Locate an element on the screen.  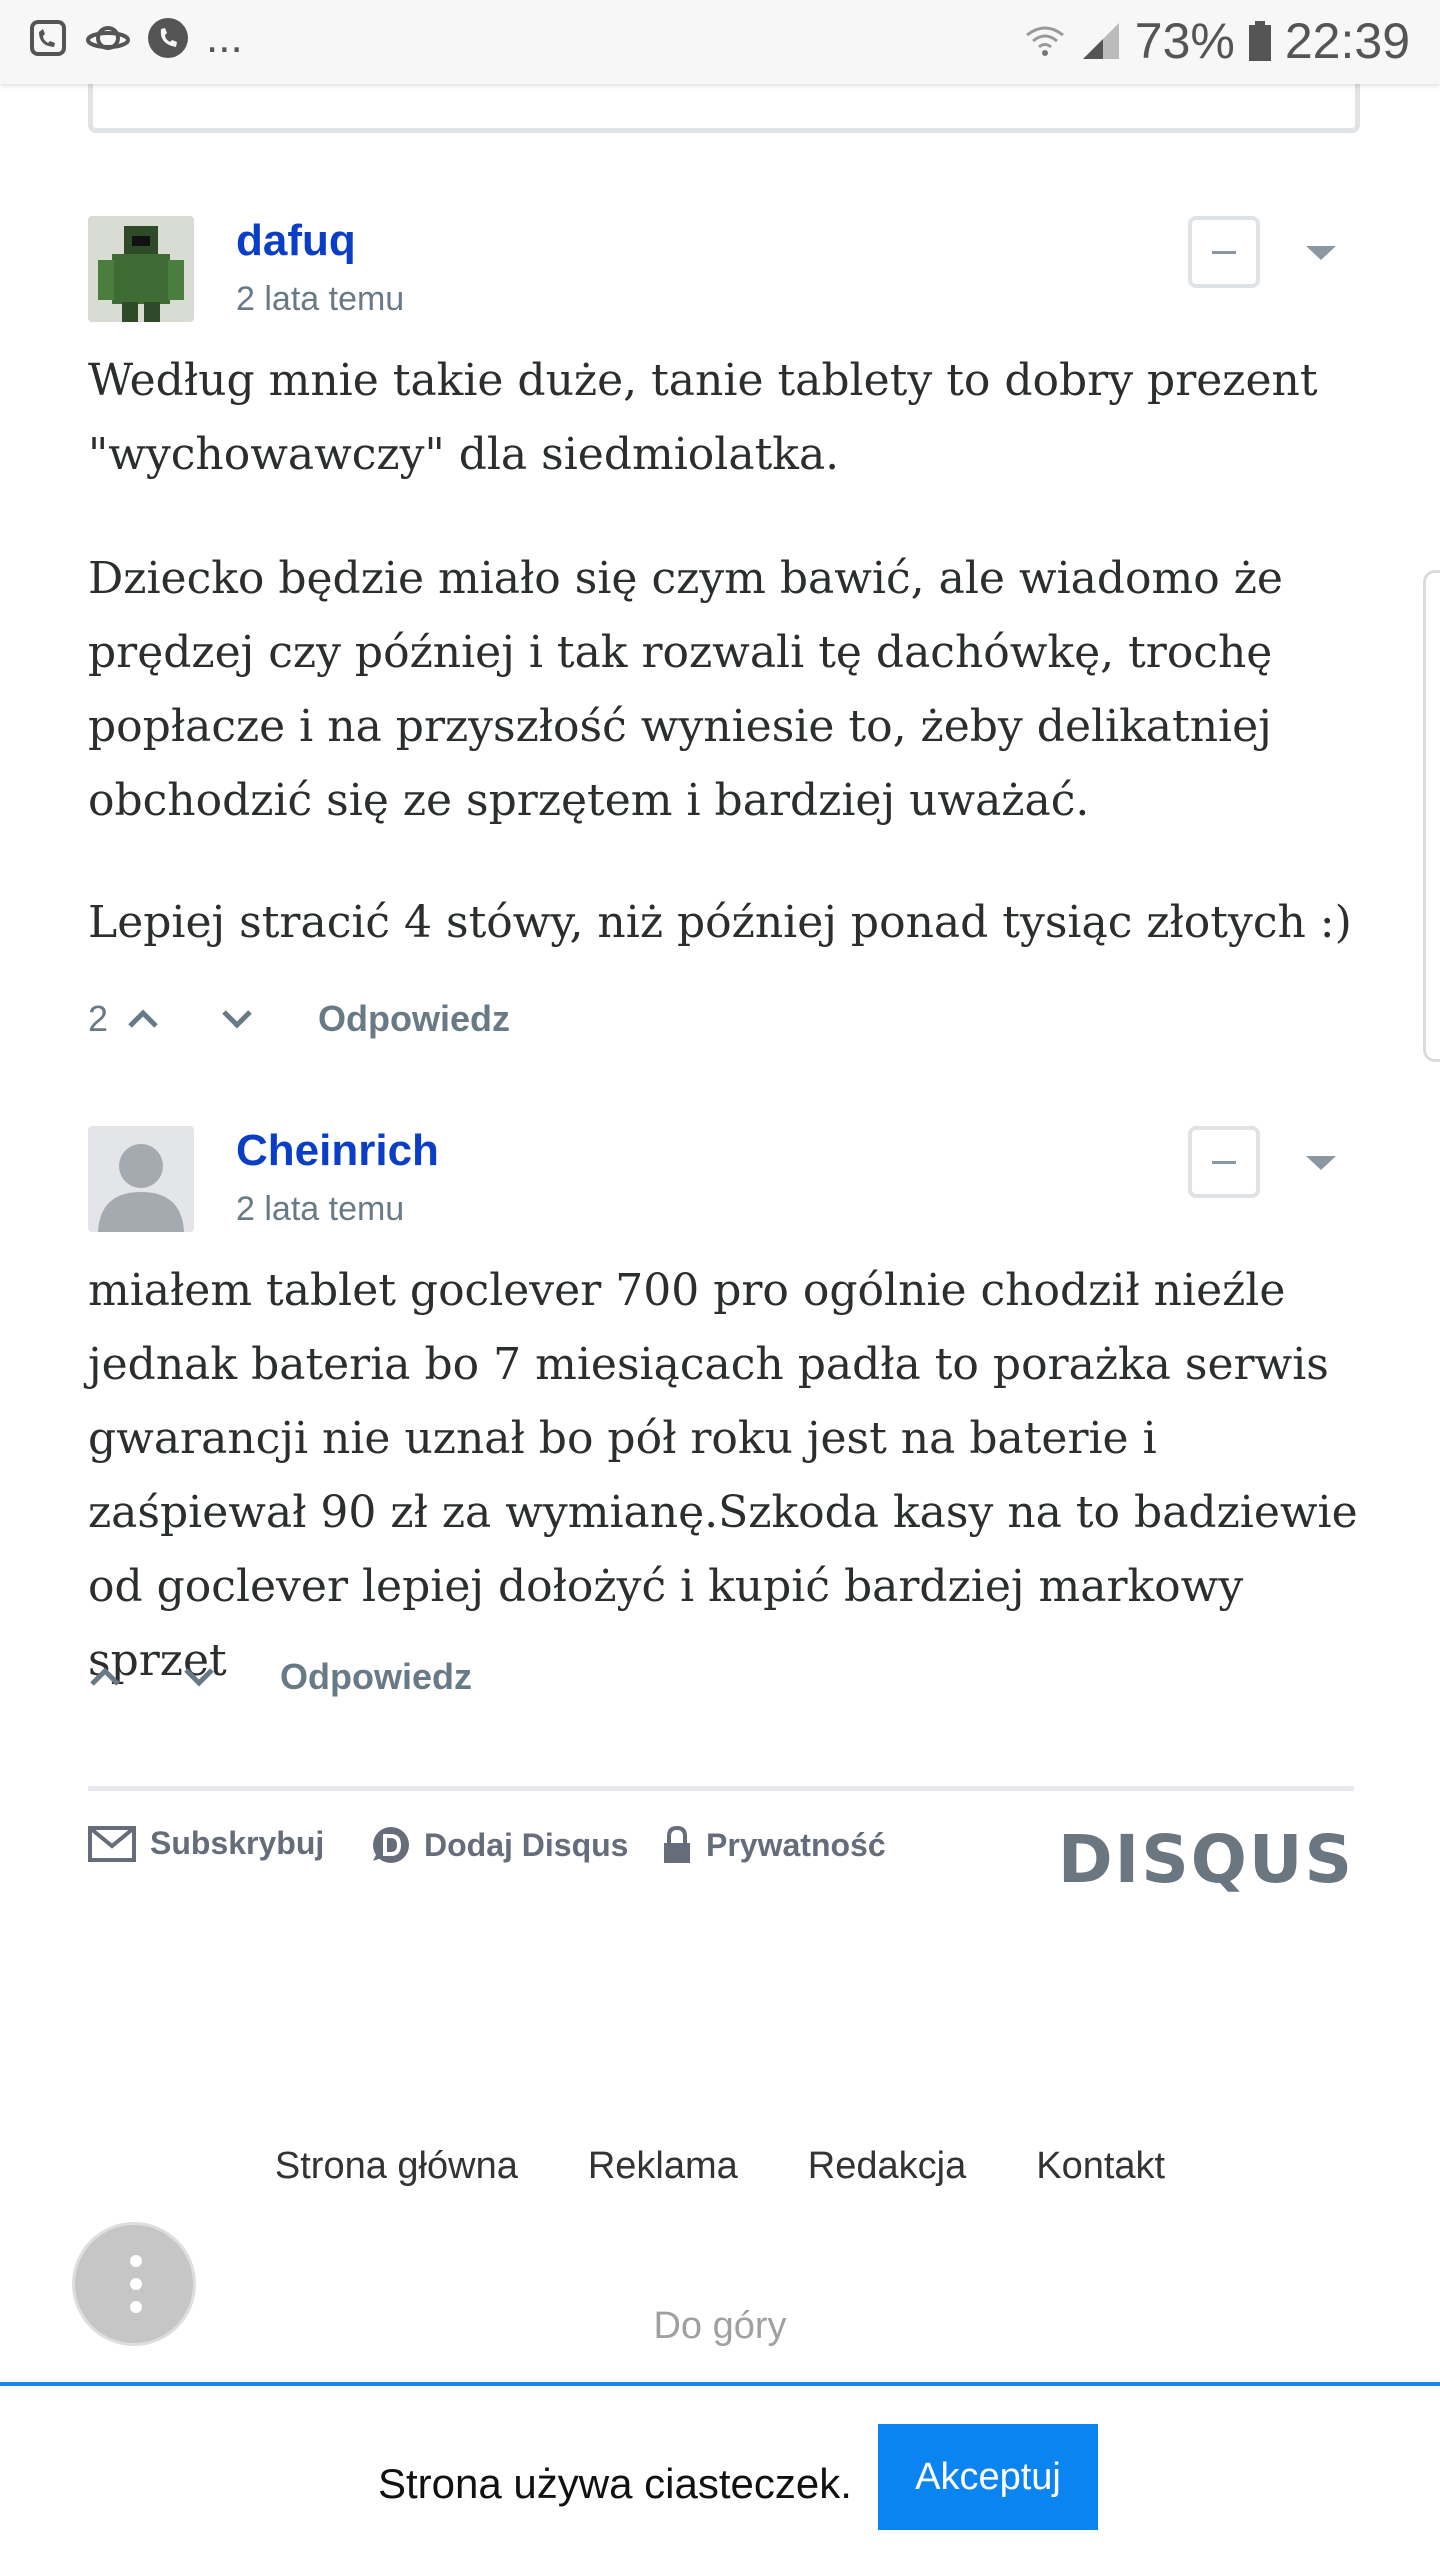
privacy-label: Prywatność is located at coordinates (796, 1844).